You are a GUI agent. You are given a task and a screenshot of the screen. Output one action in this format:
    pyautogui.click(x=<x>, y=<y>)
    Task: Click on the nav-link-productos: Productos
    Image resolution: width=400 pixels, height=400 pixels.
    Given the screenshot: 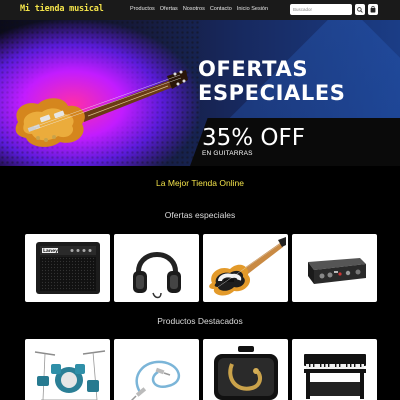 What is the action you would take?
    pyautogui.click(x=142, y=9)
    